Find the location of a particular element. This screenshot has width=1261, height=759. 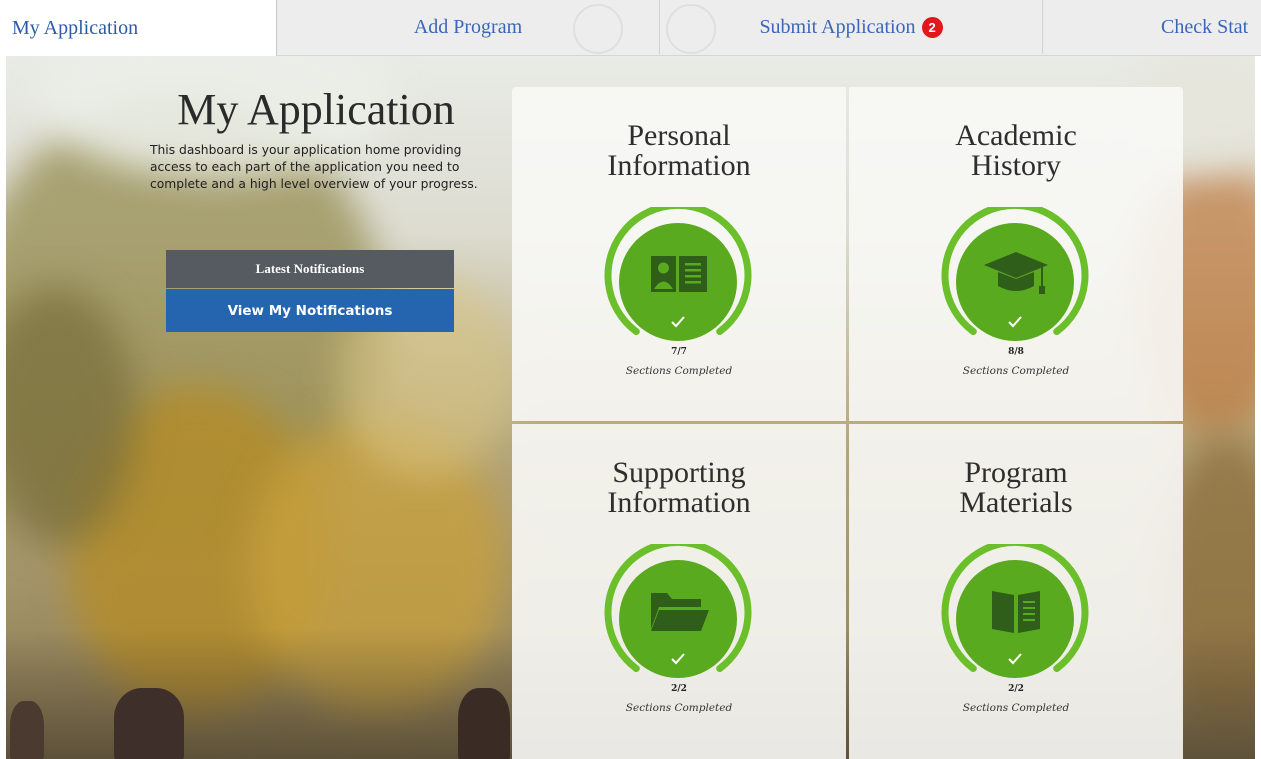

book-icon is located at coordinates (1016, 612).